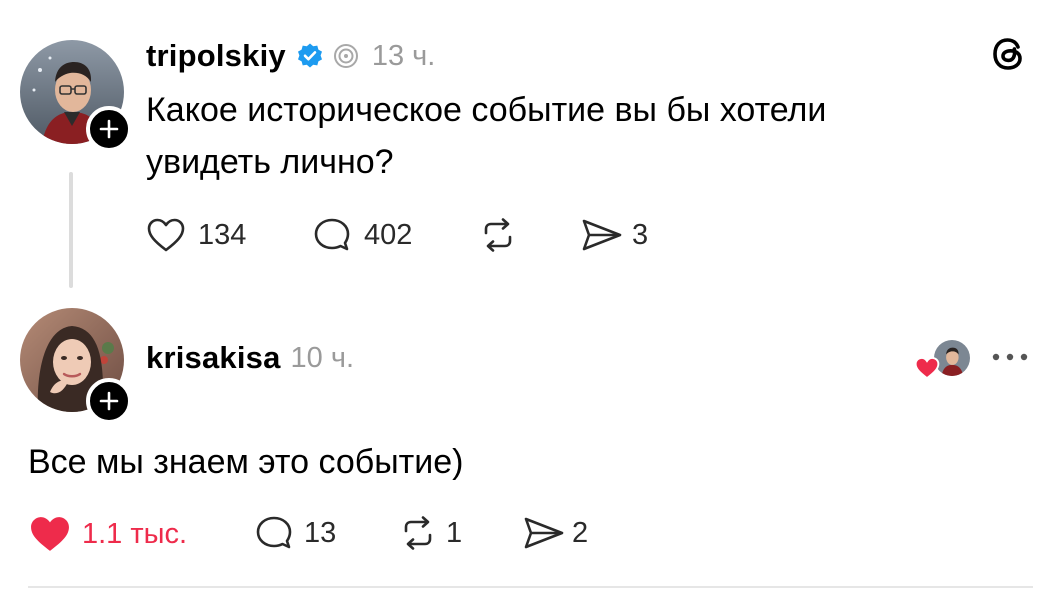 This screenshot has height=600, width=1061. What do you see at coordinates (135, 533) in the screenshot?
I see `like-count: 1.1 тыс.` at bounding box center [135, 533].